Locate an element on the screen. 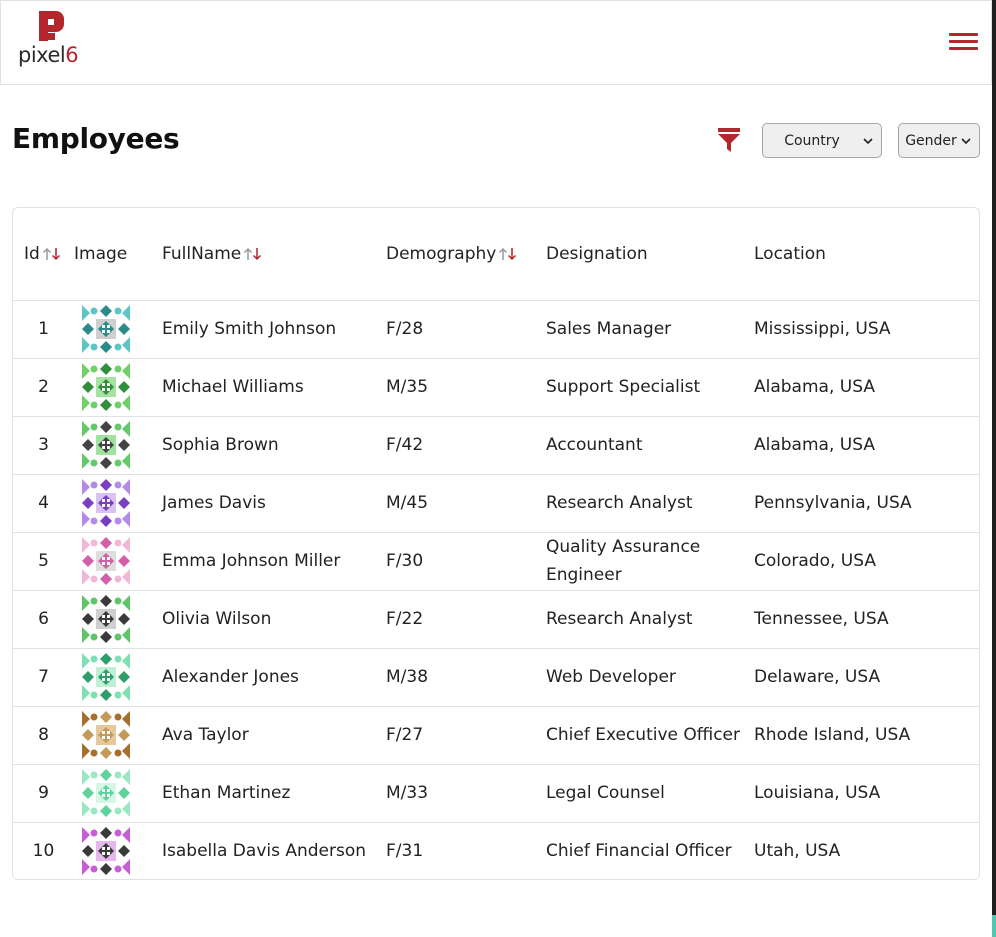 Image resolution: width=996 pixels, height=937 pixels. employee-designation: Chief Financial Officer is located at coordinates (639, 851).